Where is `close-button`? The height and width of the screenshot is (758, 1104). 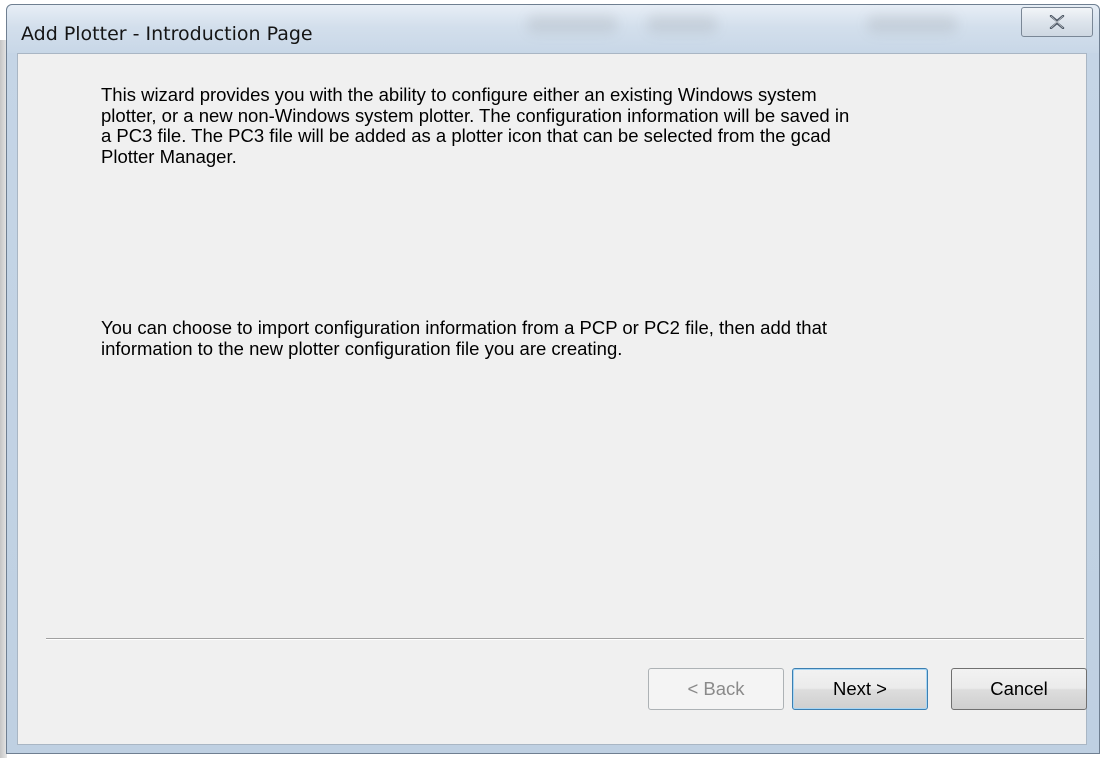 close-button is located at coordinates (1057, 22).